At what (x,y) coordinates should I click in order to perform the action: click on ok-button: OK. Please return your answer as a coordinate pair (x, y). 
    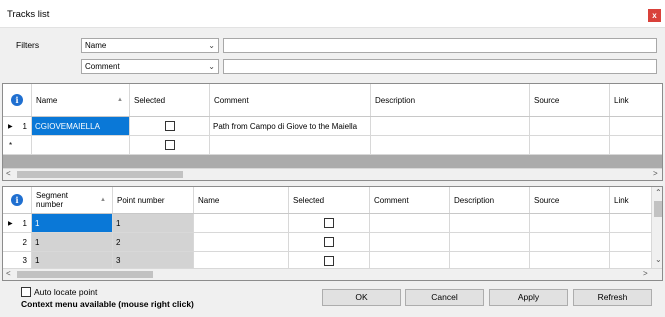
    Looking at the image, I should click on (361, 297).